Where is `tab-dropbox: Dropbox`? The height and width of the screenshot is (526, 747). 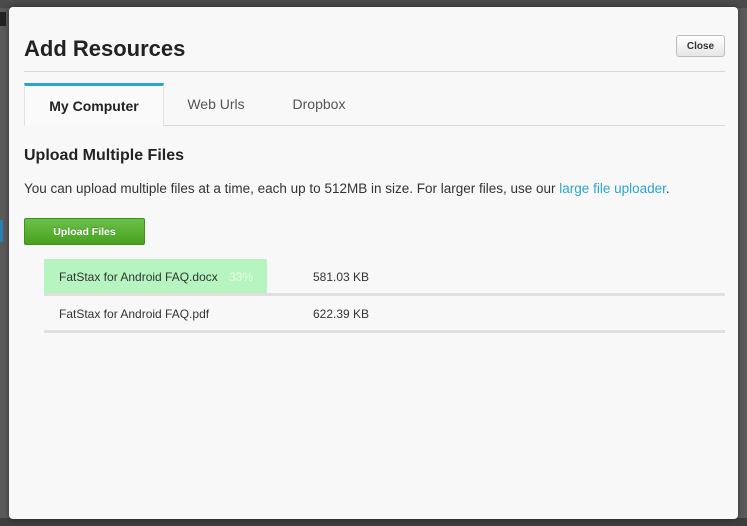 tab-dropbox: Dropbox is located at coordinates (319, 104).